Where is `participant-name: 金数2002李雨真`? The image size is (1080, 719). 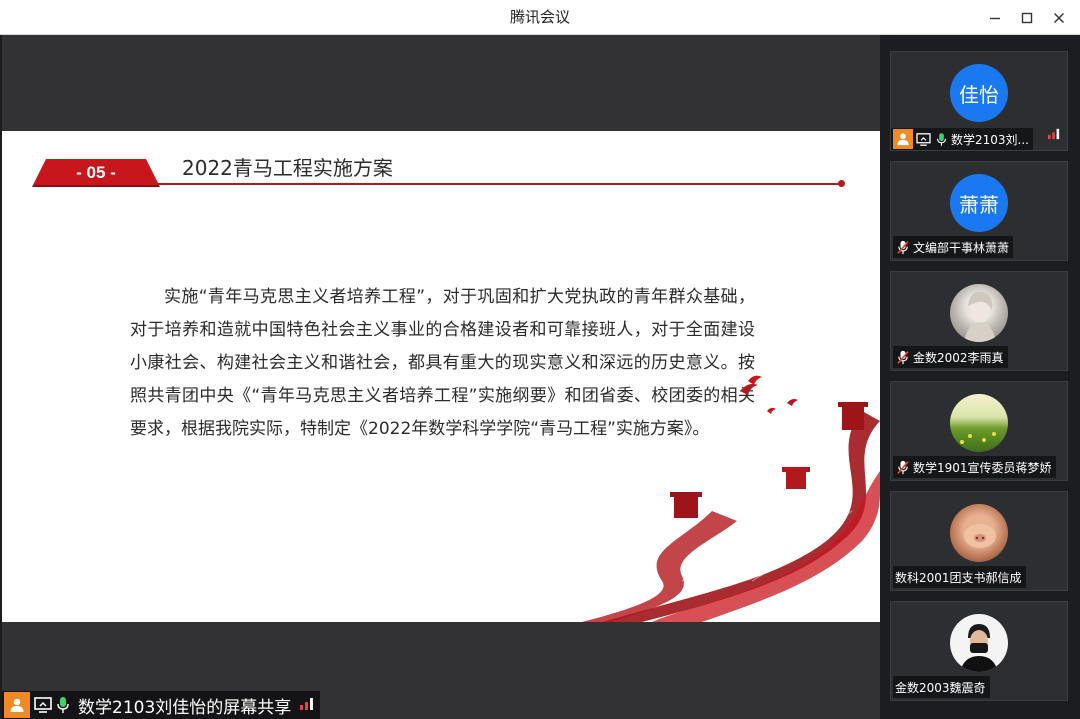 participant-name: 金数2002李雨真 is located at coordinates (958, 357).